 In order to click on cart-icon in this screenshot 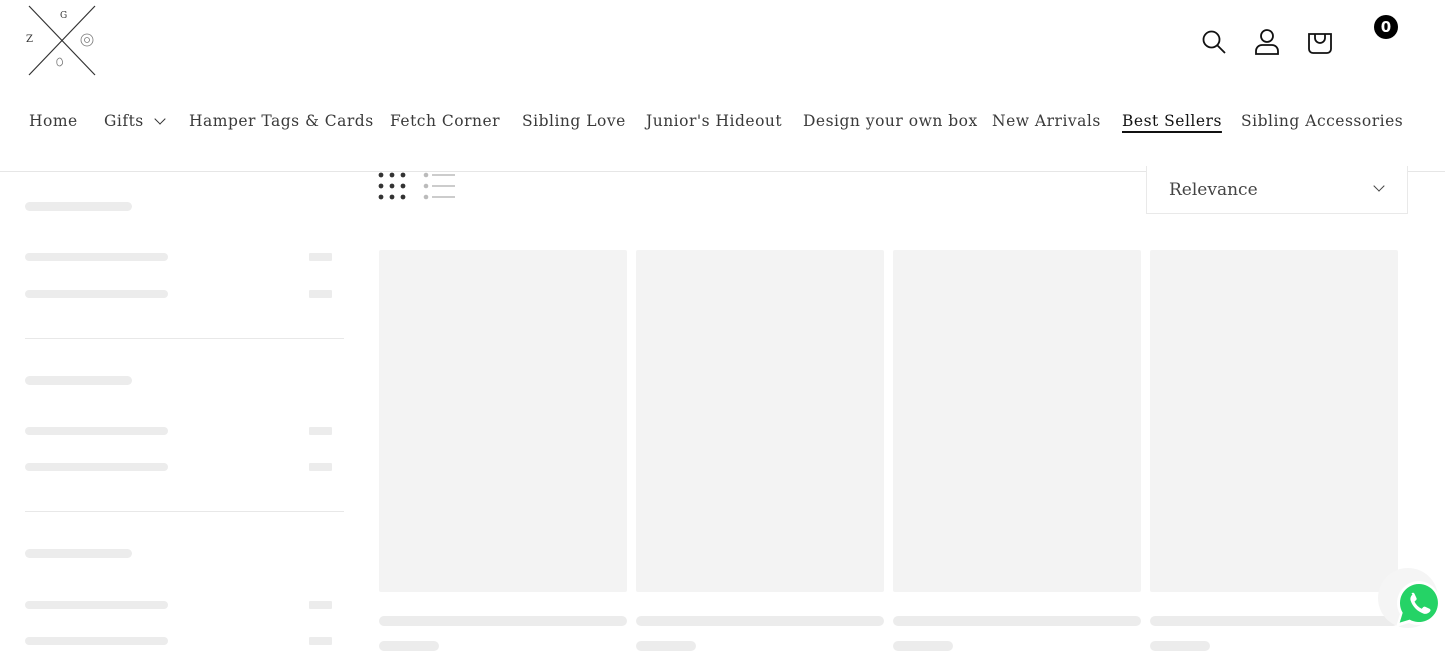, I will do `click(1320, 42)`.